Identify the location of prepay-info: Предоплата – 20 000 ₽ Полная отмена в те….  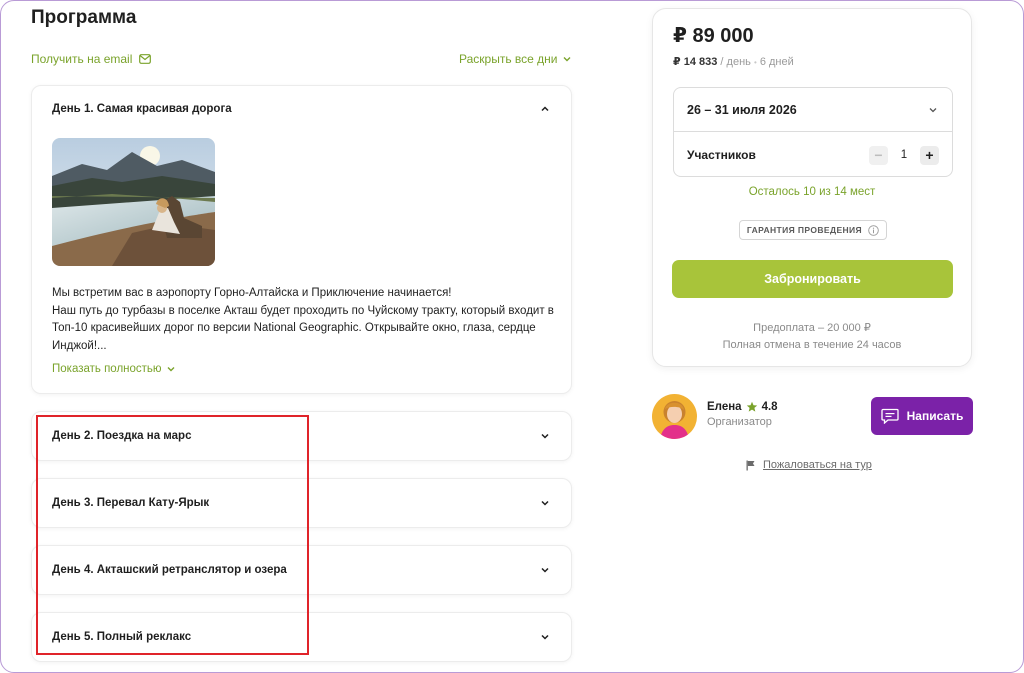
(812, 337).